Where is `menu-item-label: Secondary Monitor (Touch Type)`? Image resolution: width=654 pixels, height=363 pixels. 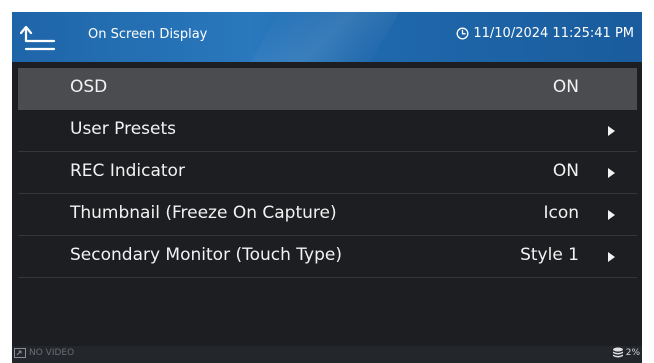 menu-item-label: Secondary Monitor (Touch Type) is located at coordinates (206, 255).